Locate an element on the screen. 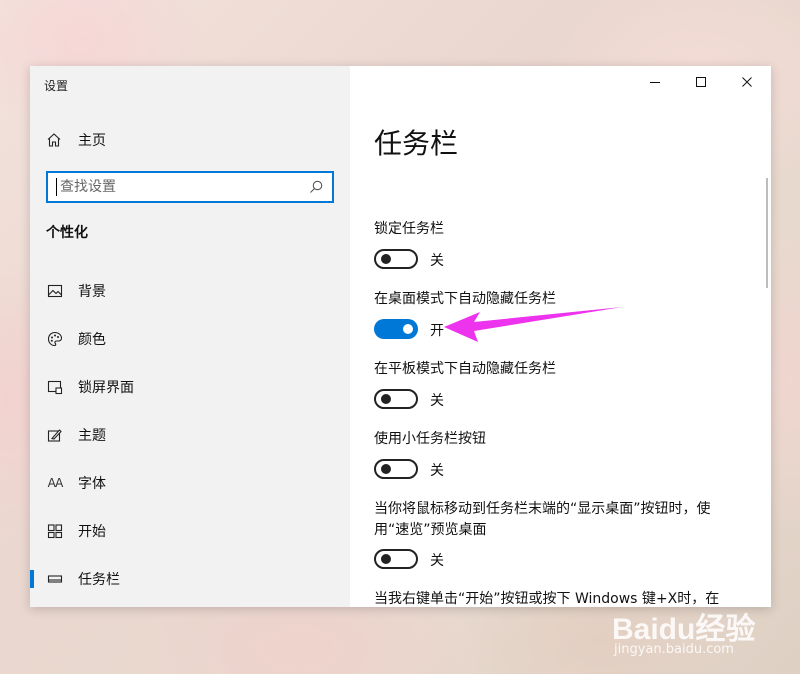  selection-indicator is located at coordinates (32, 579).